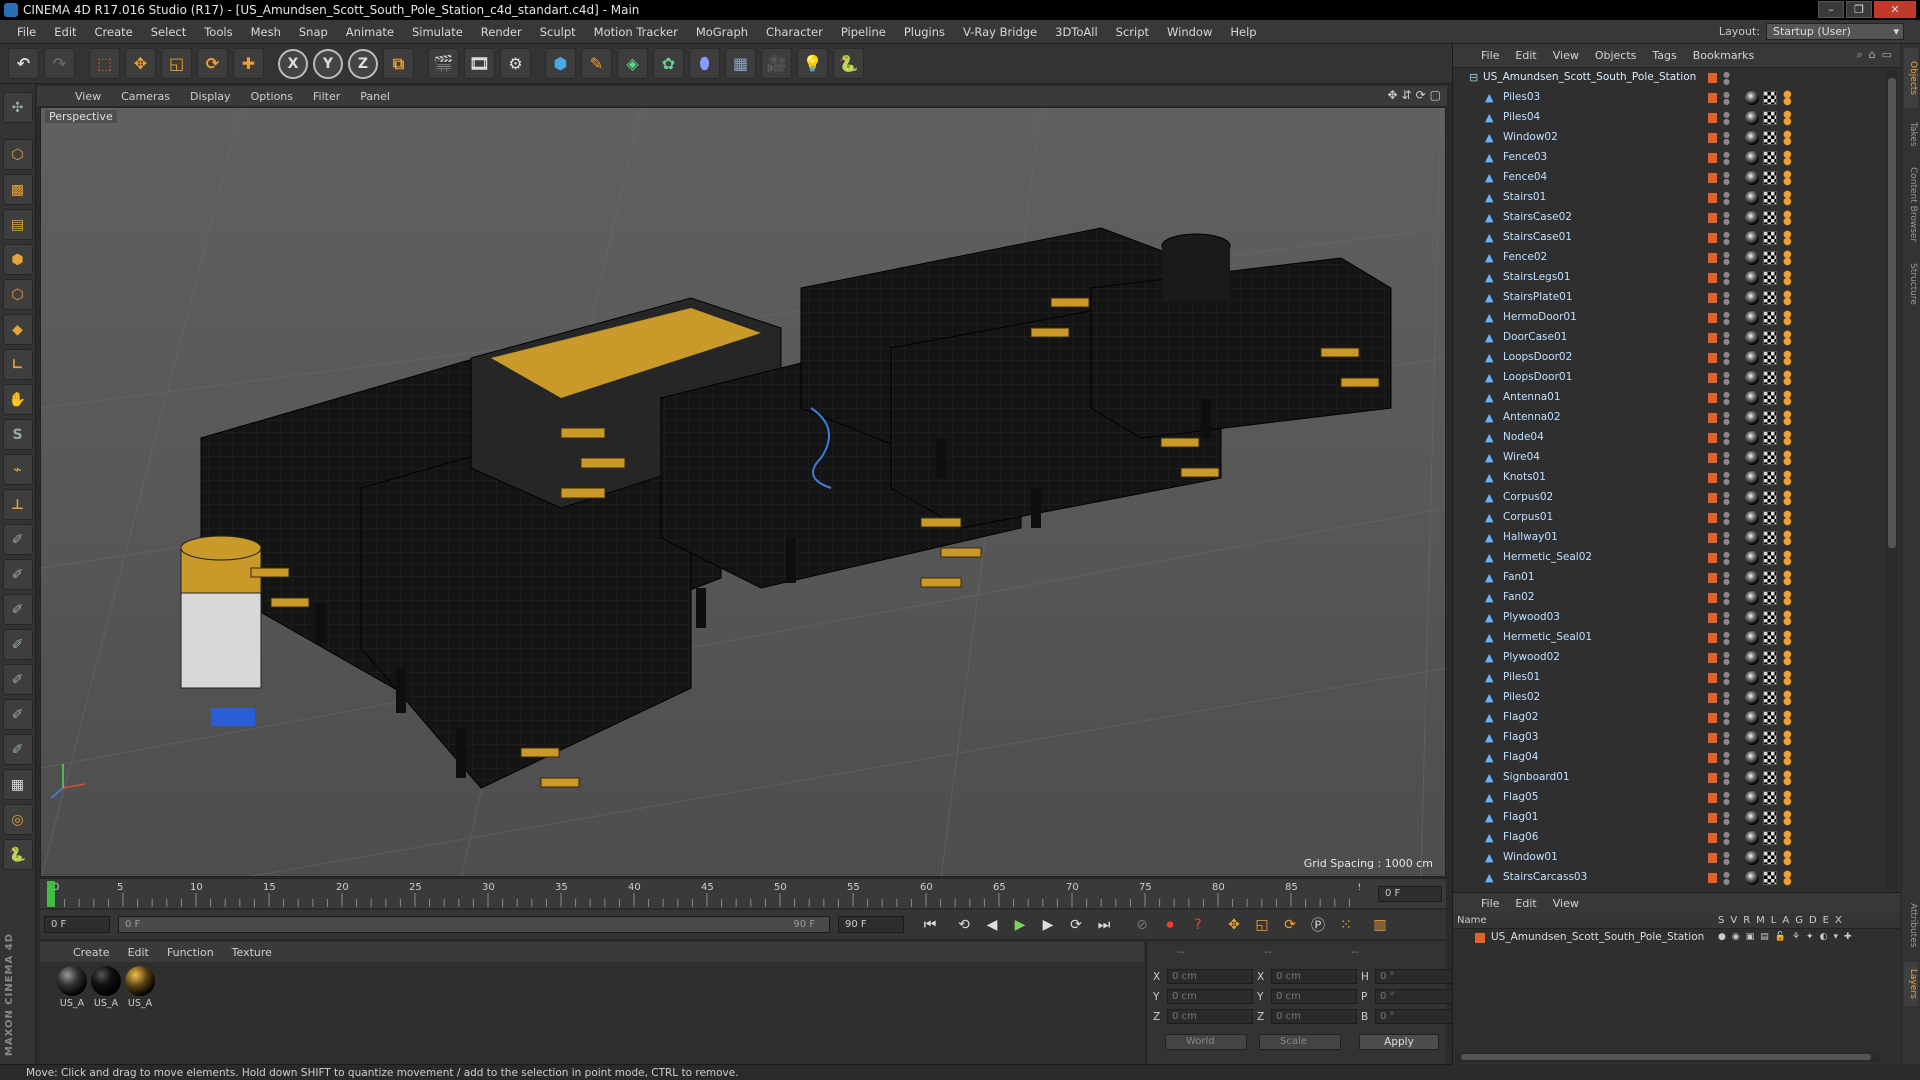 Image resolution: width=1920 pixels, height=1080 pixels. Describe the element at coordinates (17, 609) in the screenshot. I see `brush-tool-3-icon: ✐` at that location.